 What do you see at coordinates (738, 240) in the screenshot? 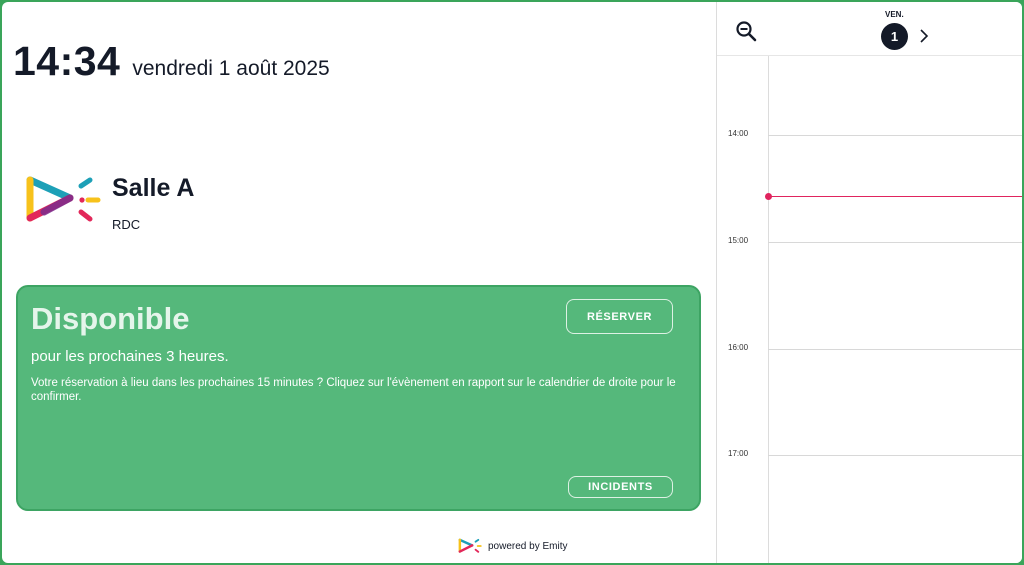
I see `hour-label: 15:00` at bounding box center [738, 240].